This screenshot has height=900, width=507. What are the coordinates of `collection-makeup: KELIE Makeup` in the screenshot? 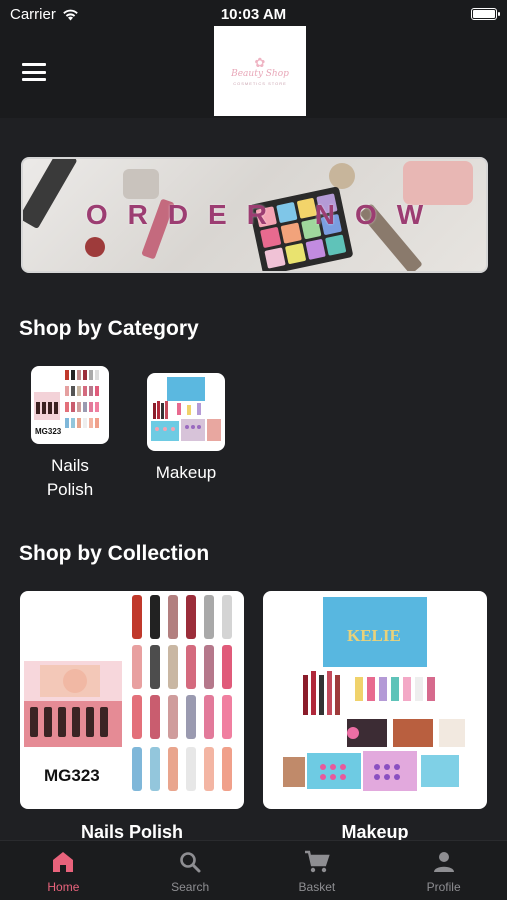 It's located at (375, 717).